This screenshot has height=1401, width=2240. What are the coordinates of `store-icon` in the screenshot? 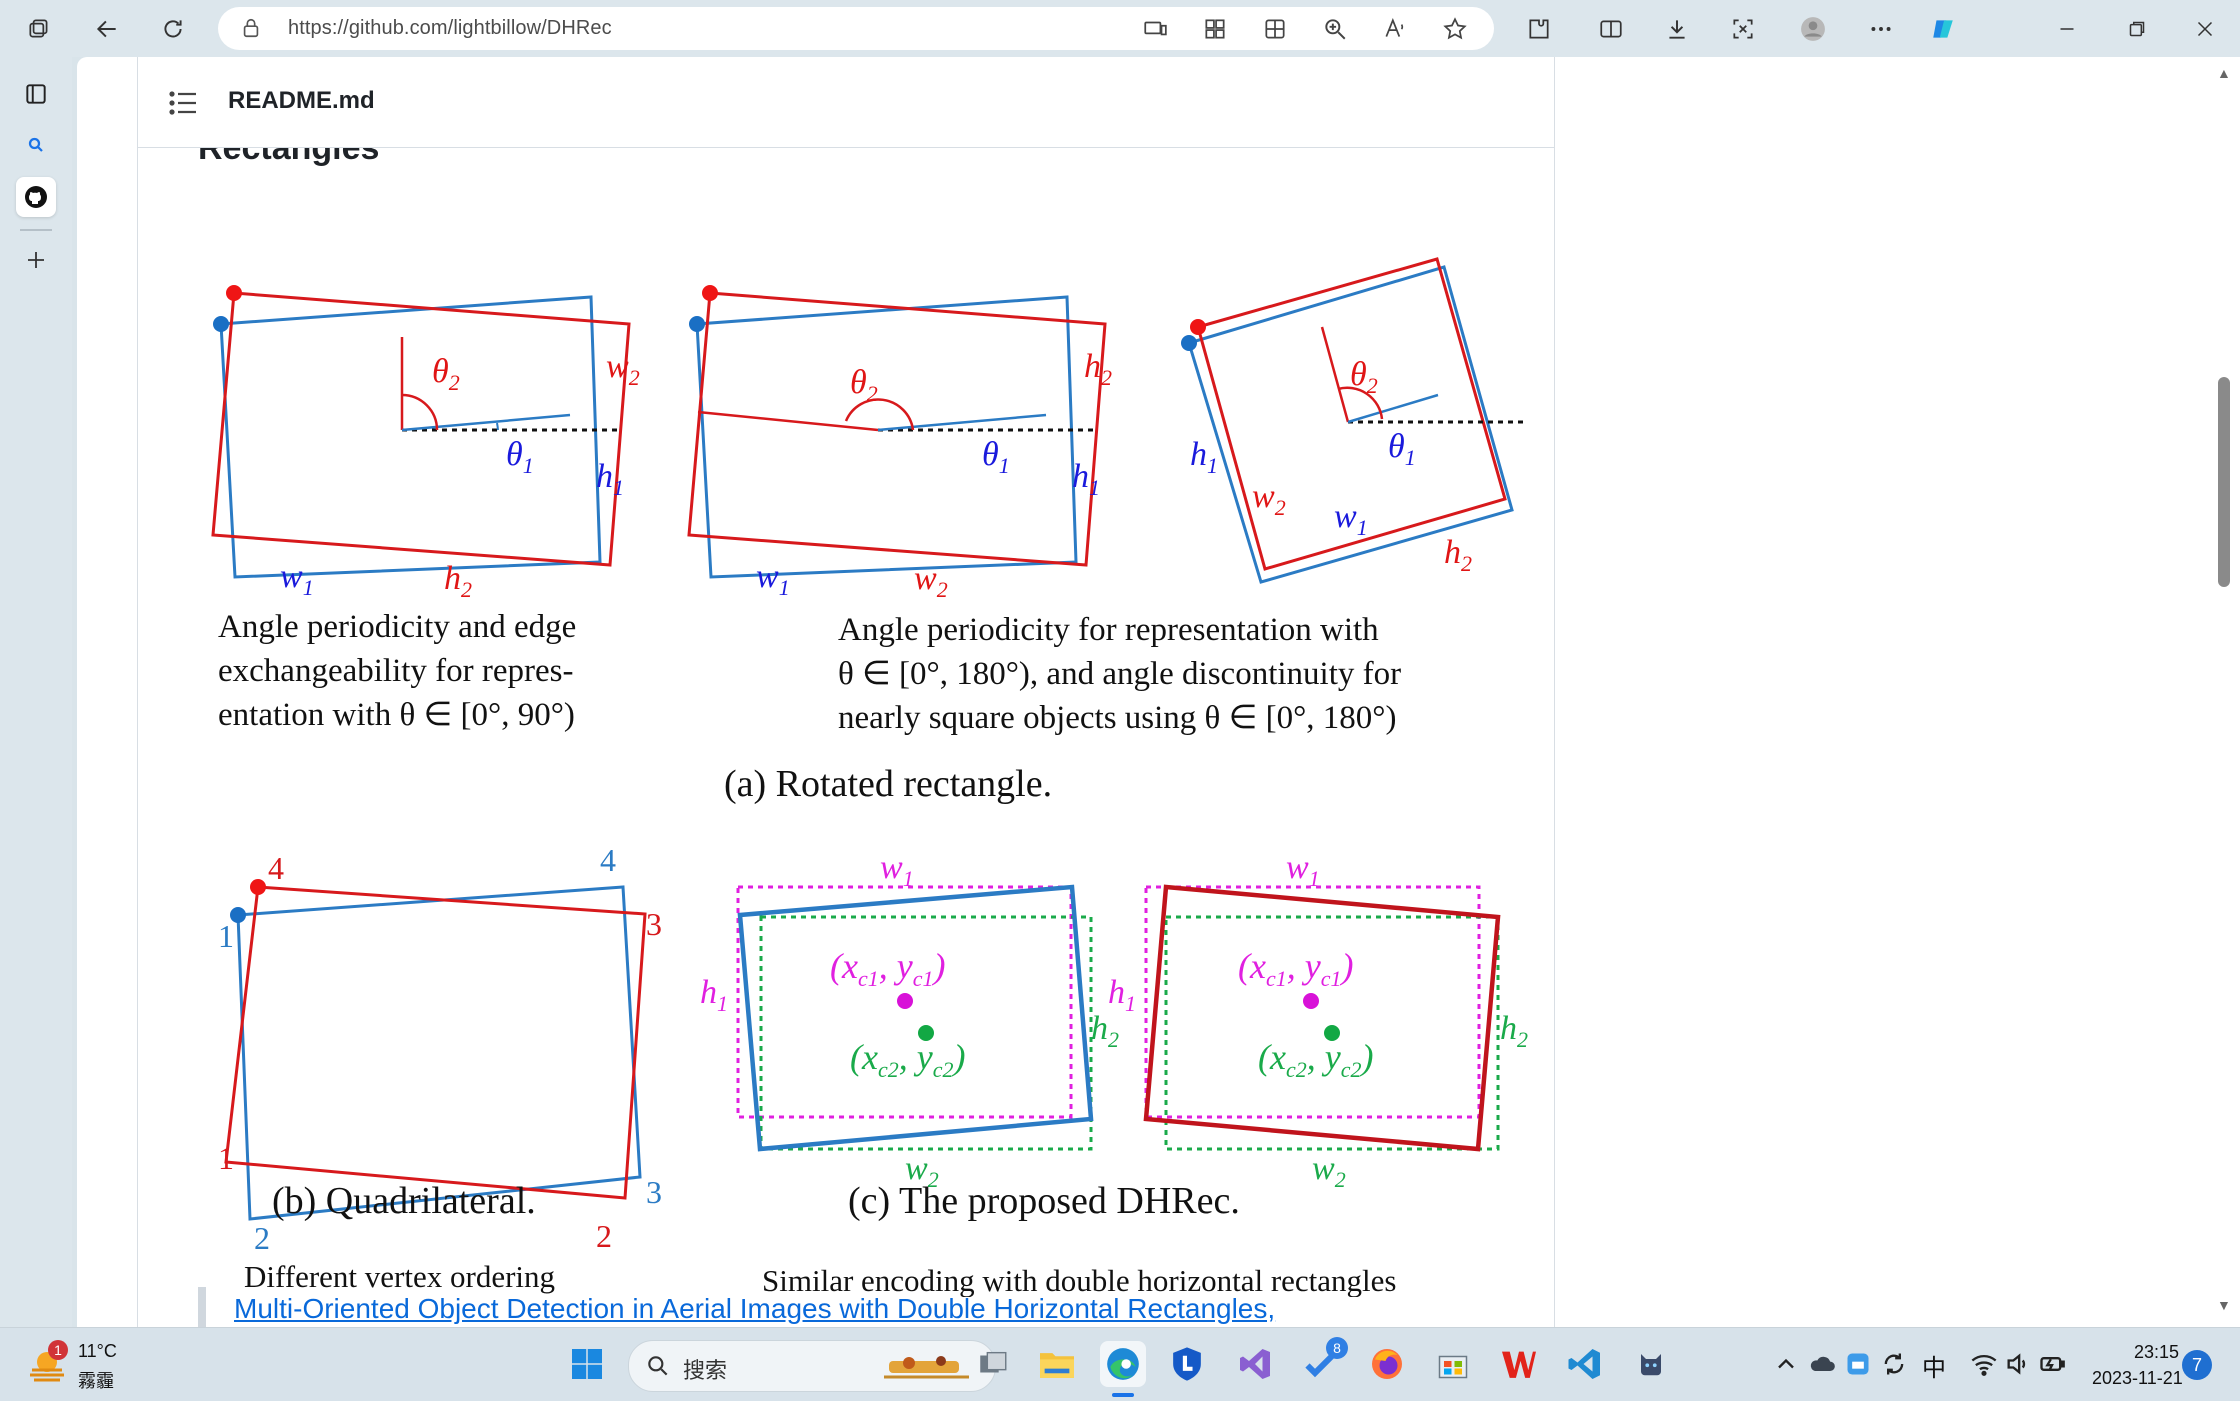 It's located at (1453, 1364).